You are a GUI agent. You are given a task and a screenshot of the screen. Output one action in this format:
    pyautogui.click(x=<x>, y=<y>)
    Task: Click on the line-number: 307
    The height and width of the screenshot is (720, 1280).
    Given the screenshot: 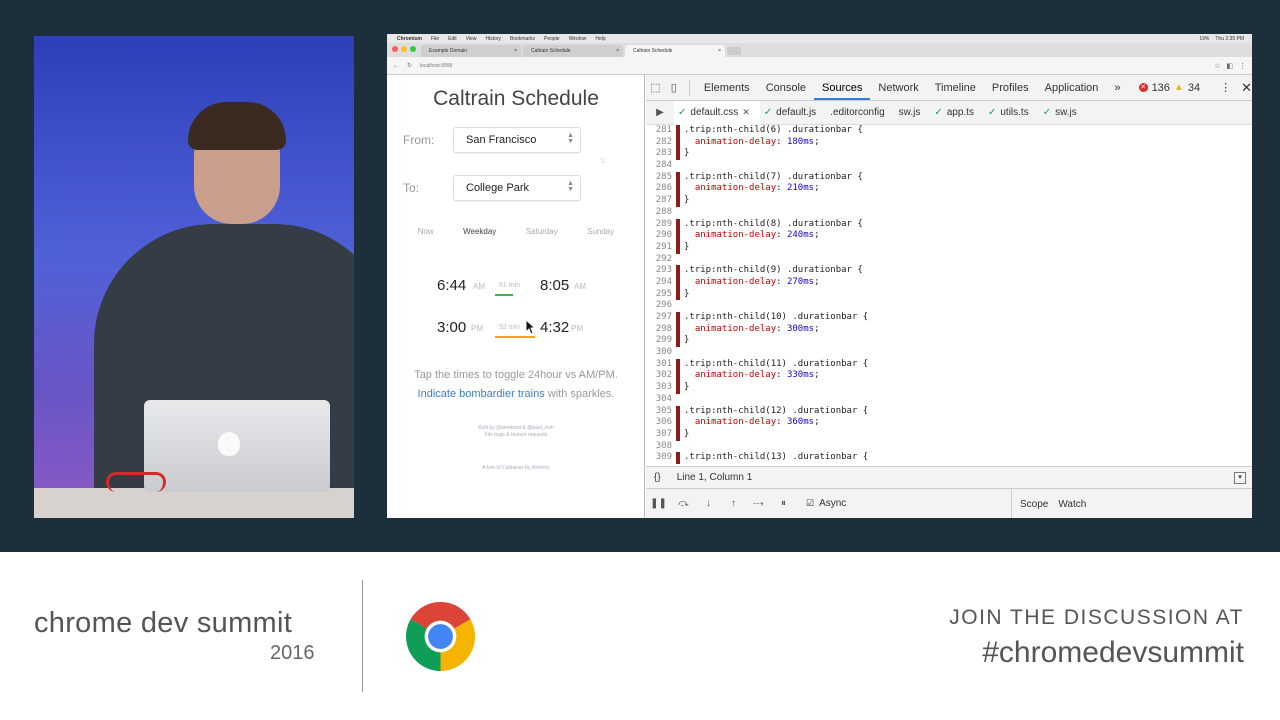 What is the action you would take?
    pyautogui.click(x=661, y=435)
    